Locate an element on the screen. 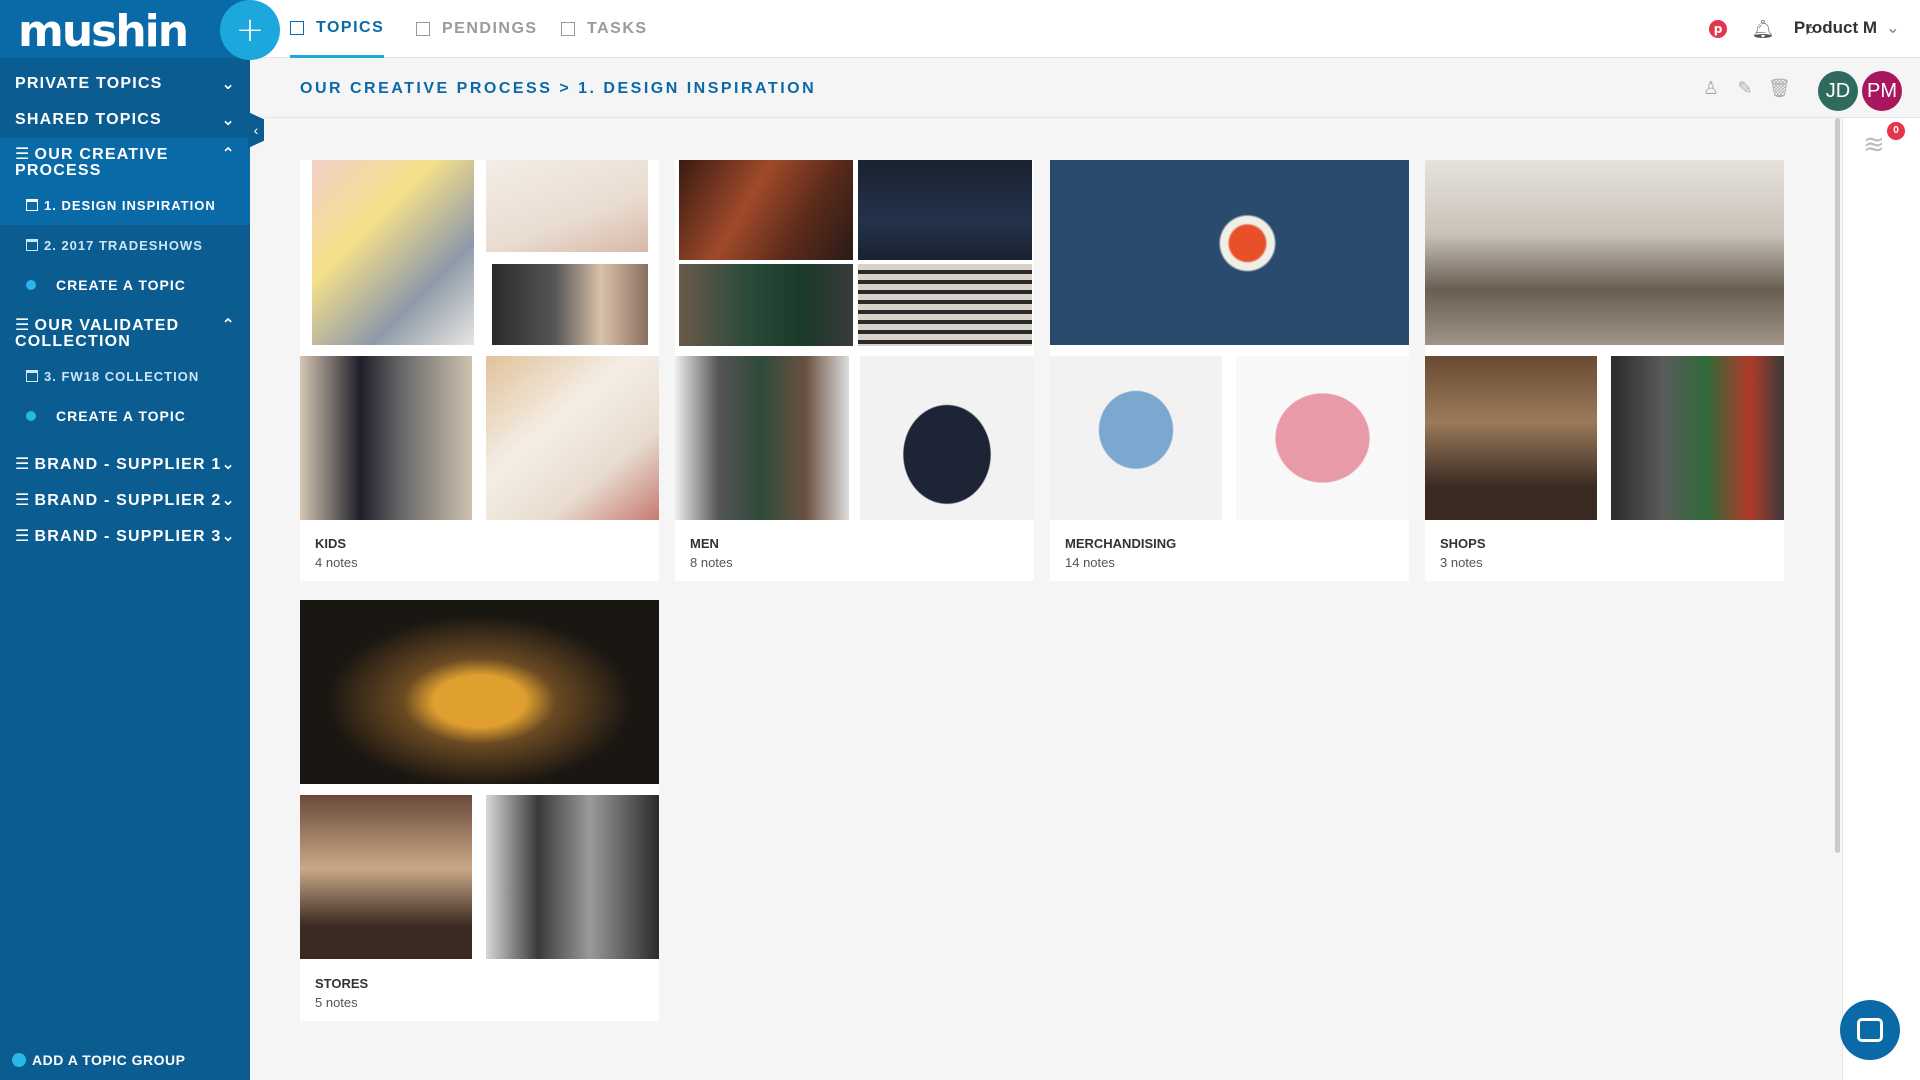 This screenshot has width=1920, height=1080. sidebar-item-design-inspiration: 1. DESIGN INSPIRATION is located at coordinates (125, 205).